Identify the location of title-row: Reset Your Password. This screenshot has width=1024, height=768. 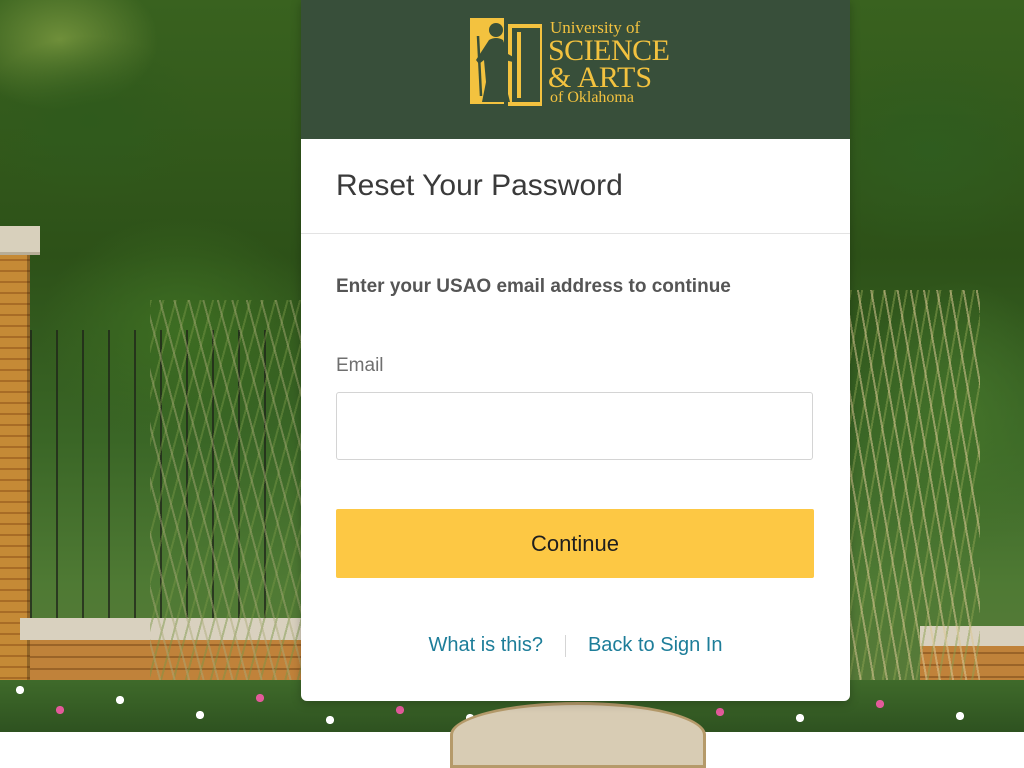
(575, 186).